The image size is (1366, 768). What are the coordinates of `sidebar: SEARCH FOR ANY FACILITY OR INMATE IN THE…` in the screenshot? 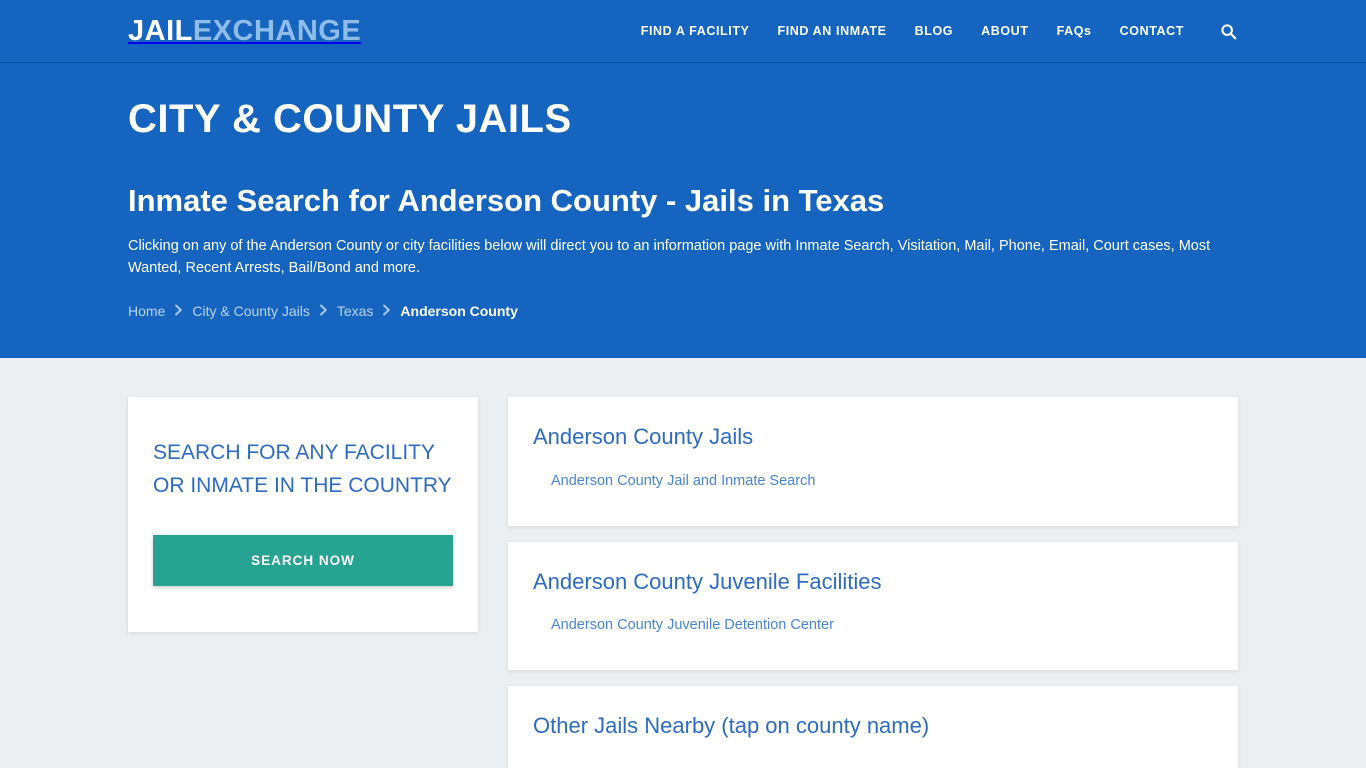 It's located at (303, 515).